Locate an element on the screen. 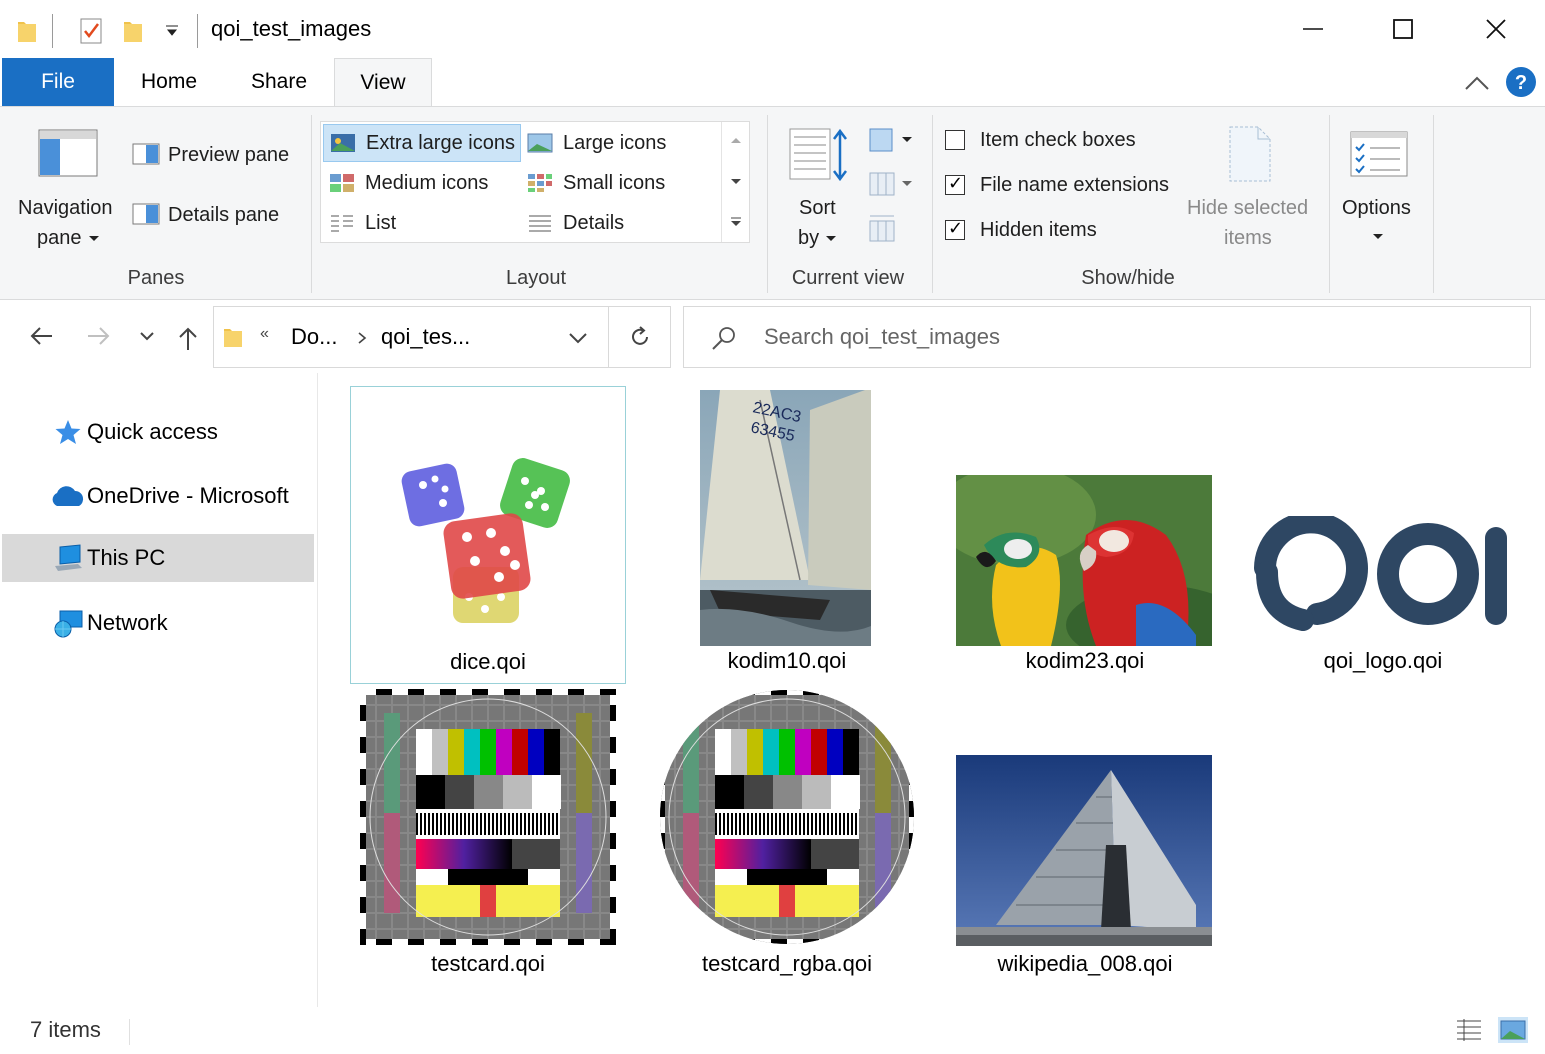 This screenshot has height=1054, width=1545. file-item-testcard: testcard.qoi is located at coordinates (488, 835).